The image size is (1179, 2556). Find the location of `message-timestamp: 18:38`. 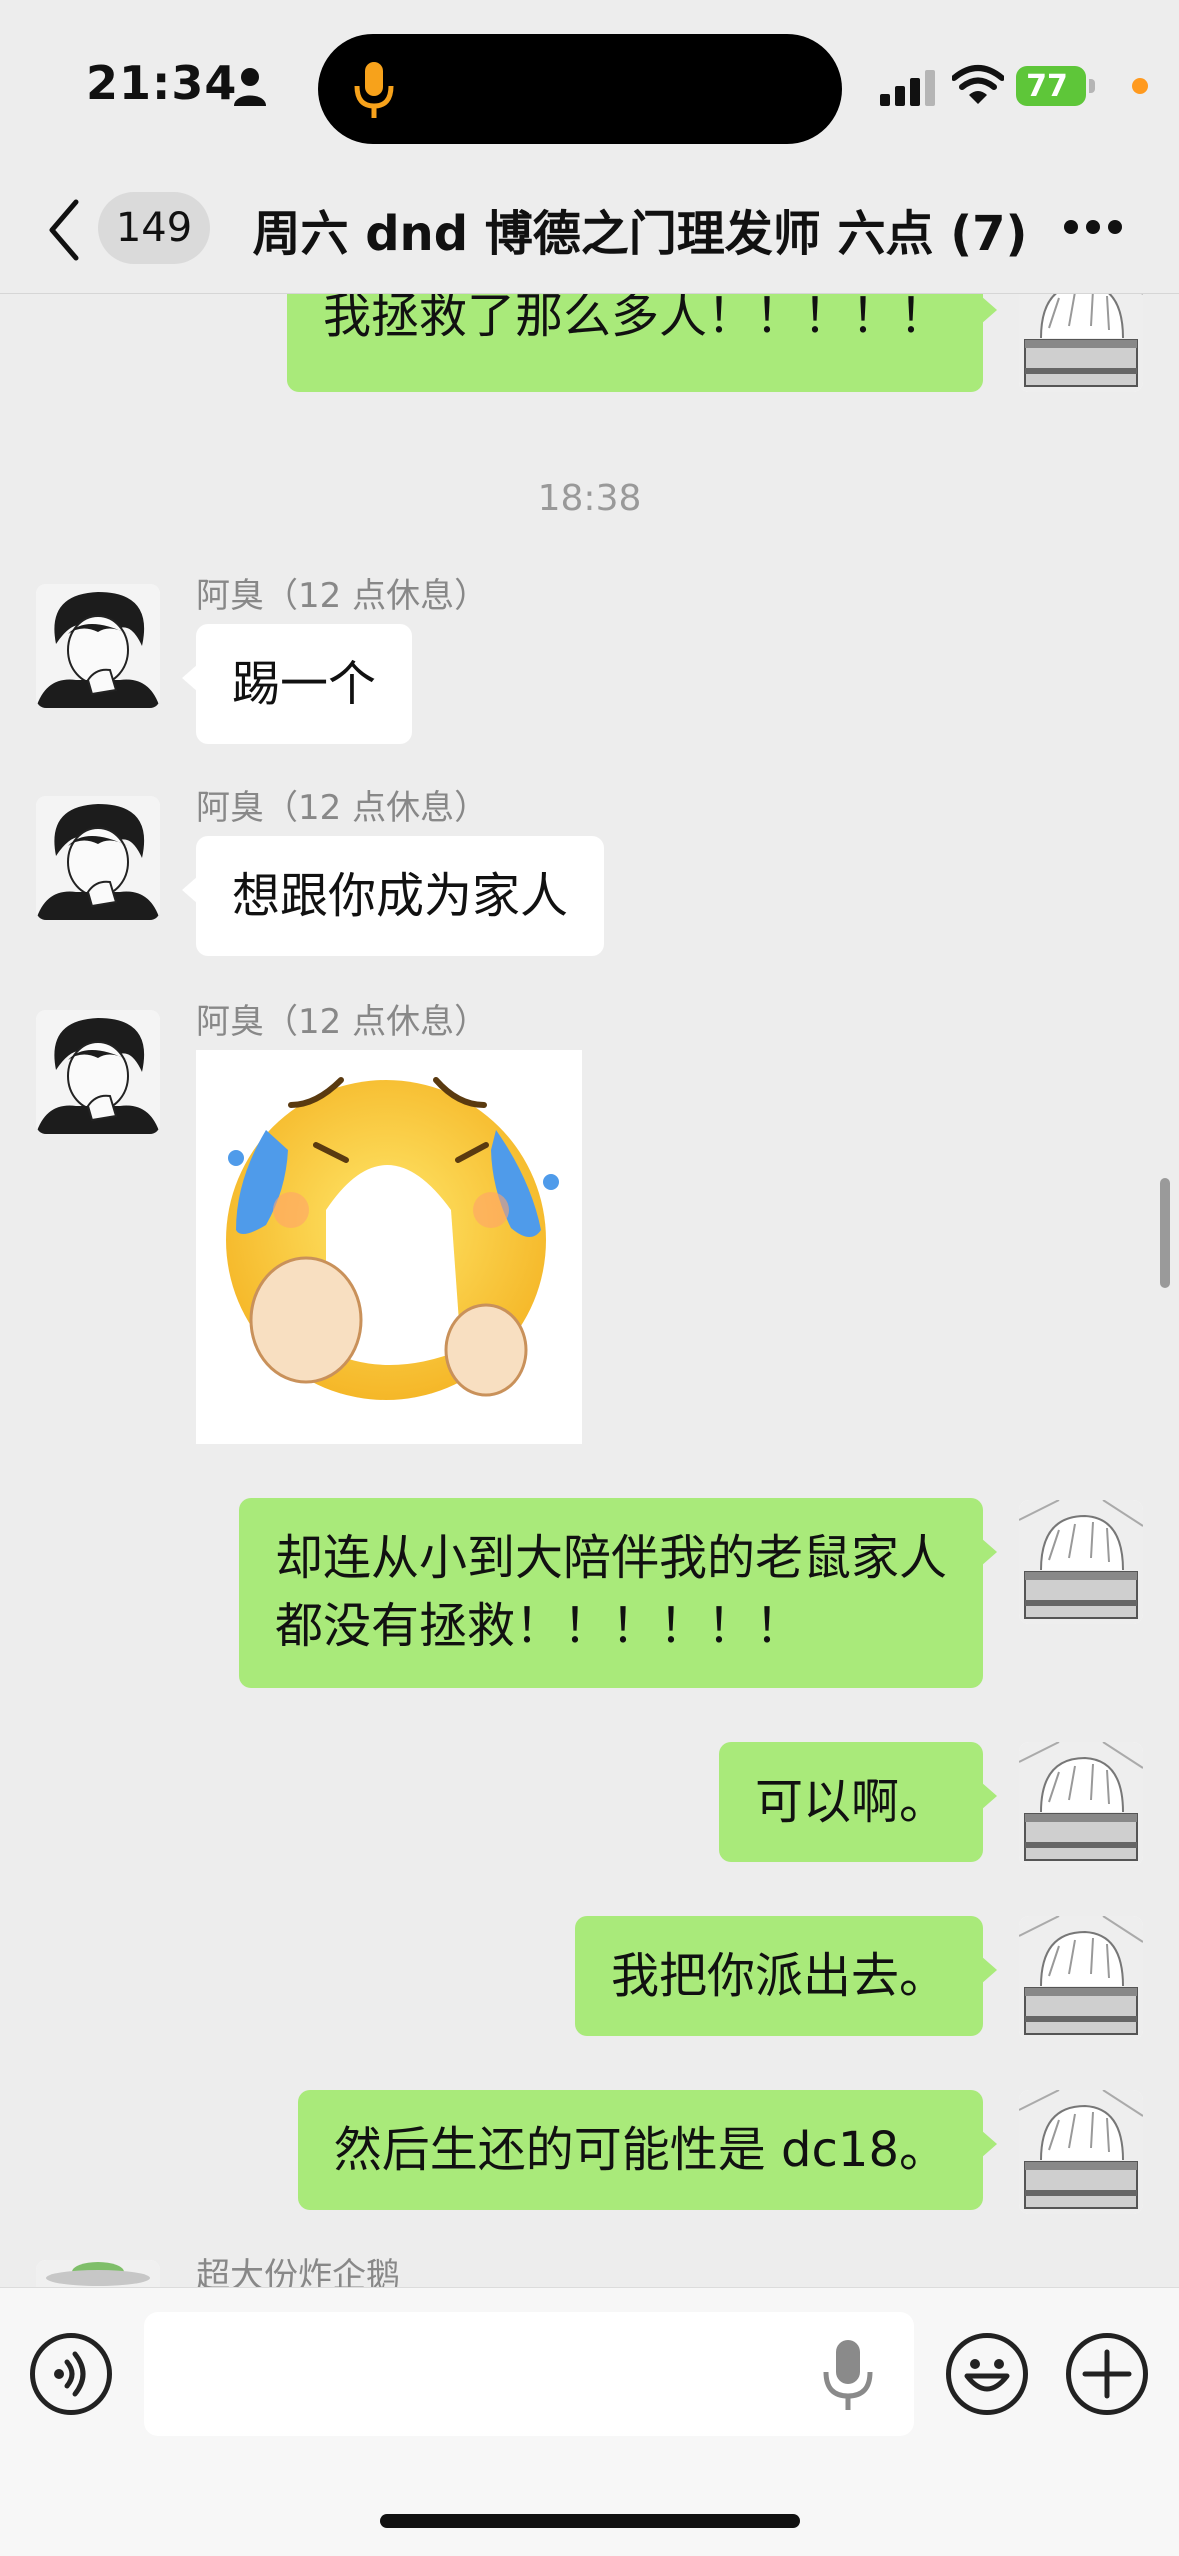

message-timestamp: 18:38 is located at coordinates (589, 498).